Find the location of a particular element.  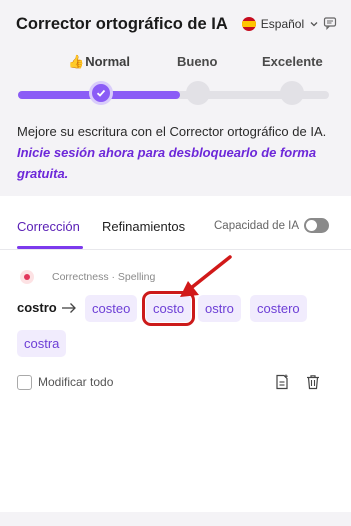

level-step-bueno is located at coordinates (198, 93).